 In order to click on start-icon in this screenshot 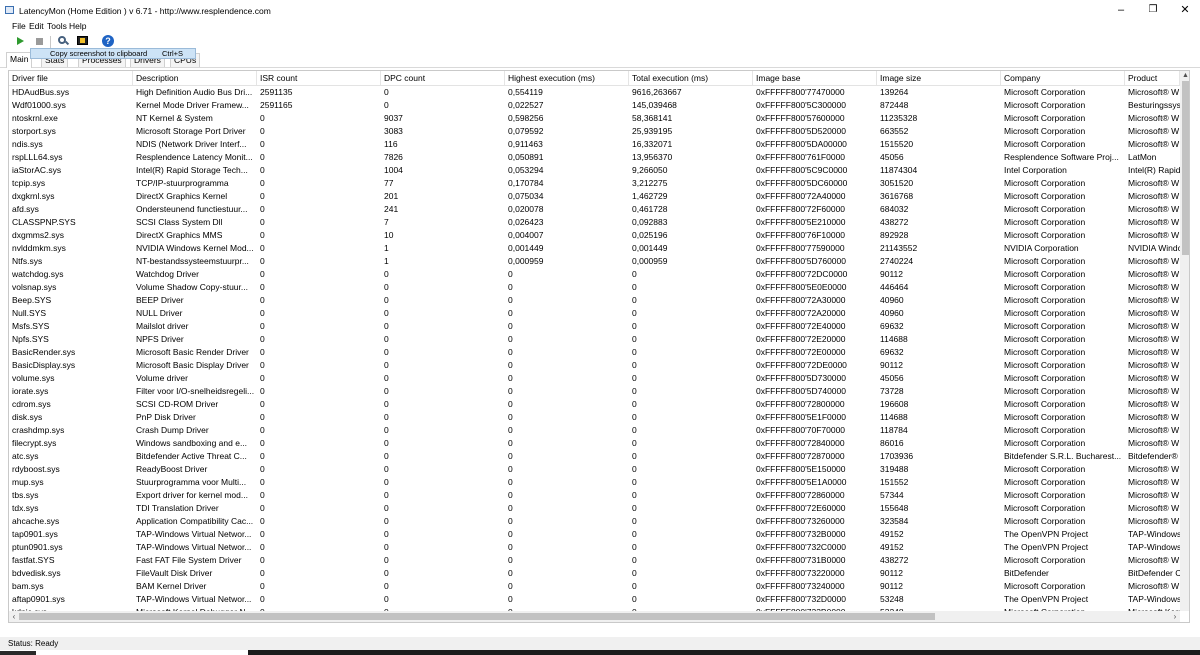, I will do `click(21, 41)`.